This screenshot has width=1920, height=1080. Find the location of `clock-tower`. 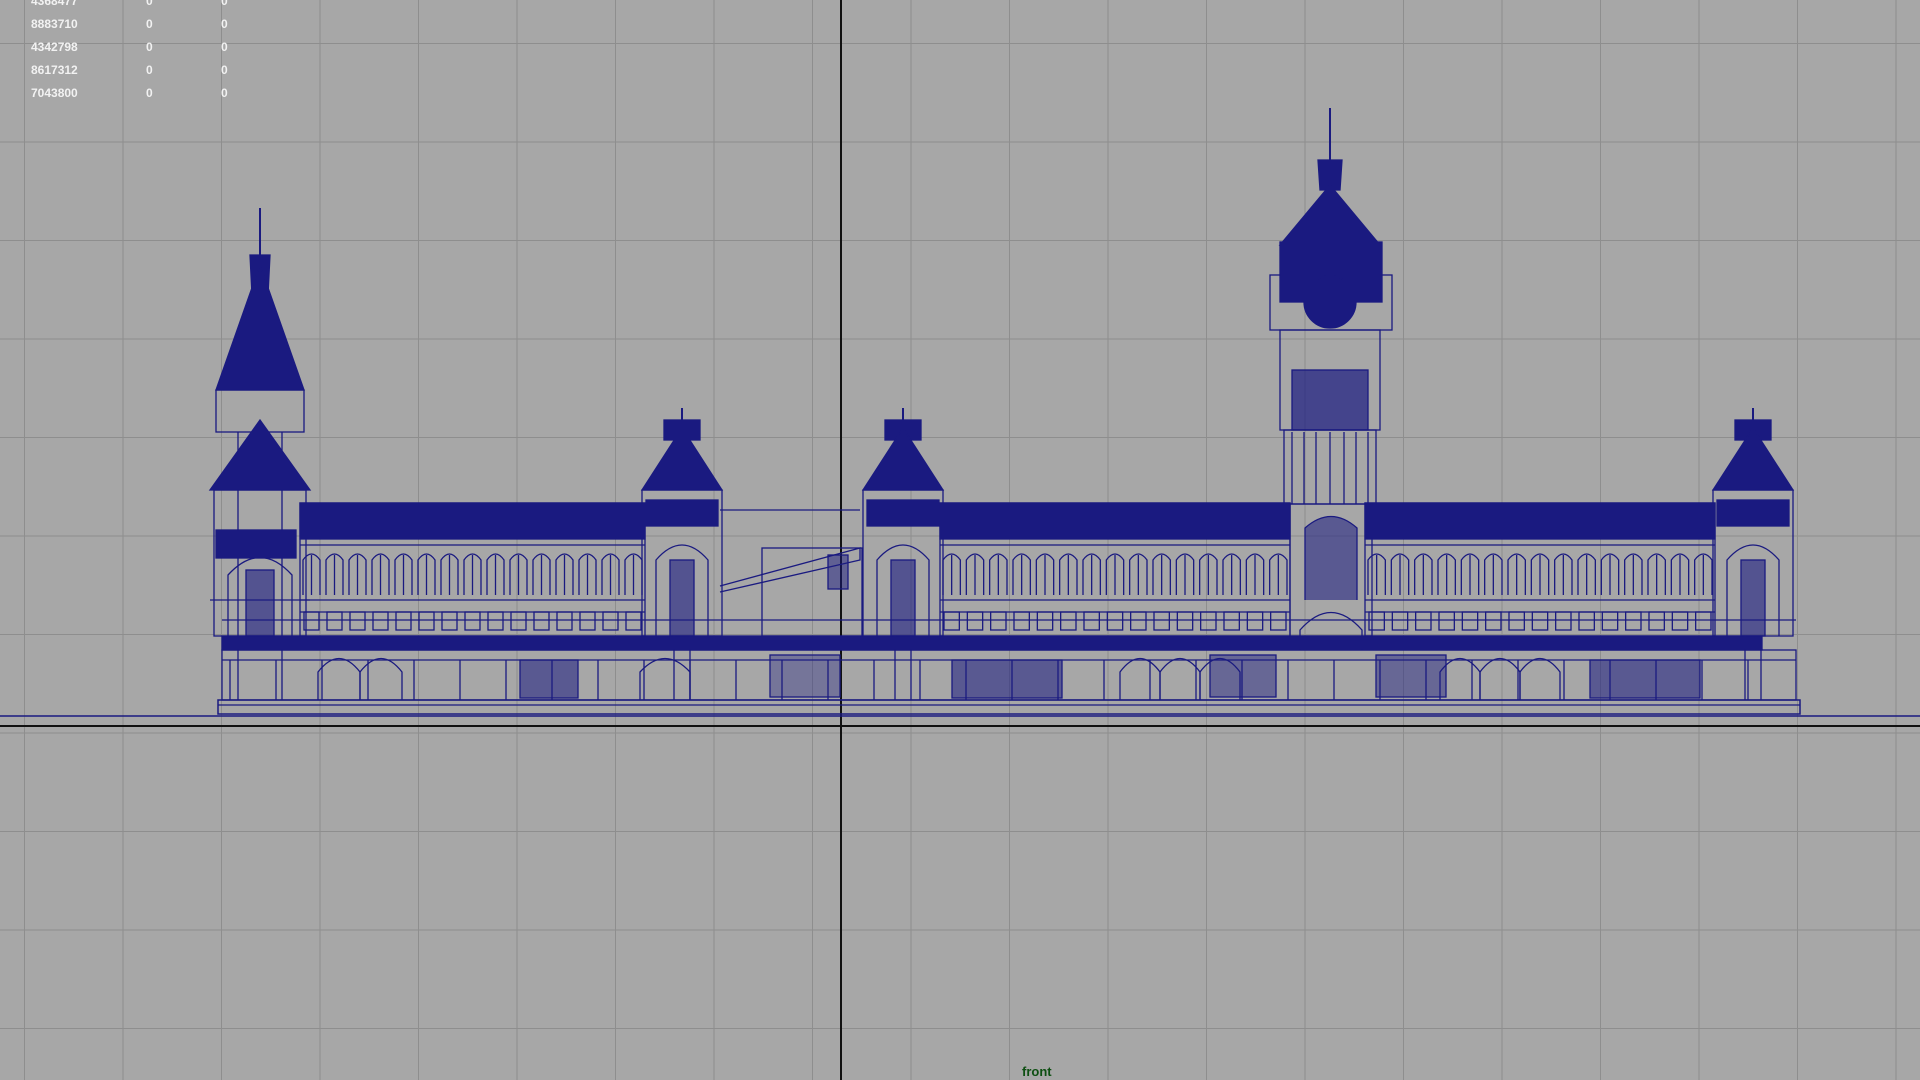

clock-tower is located at coordinates (1331, 379).